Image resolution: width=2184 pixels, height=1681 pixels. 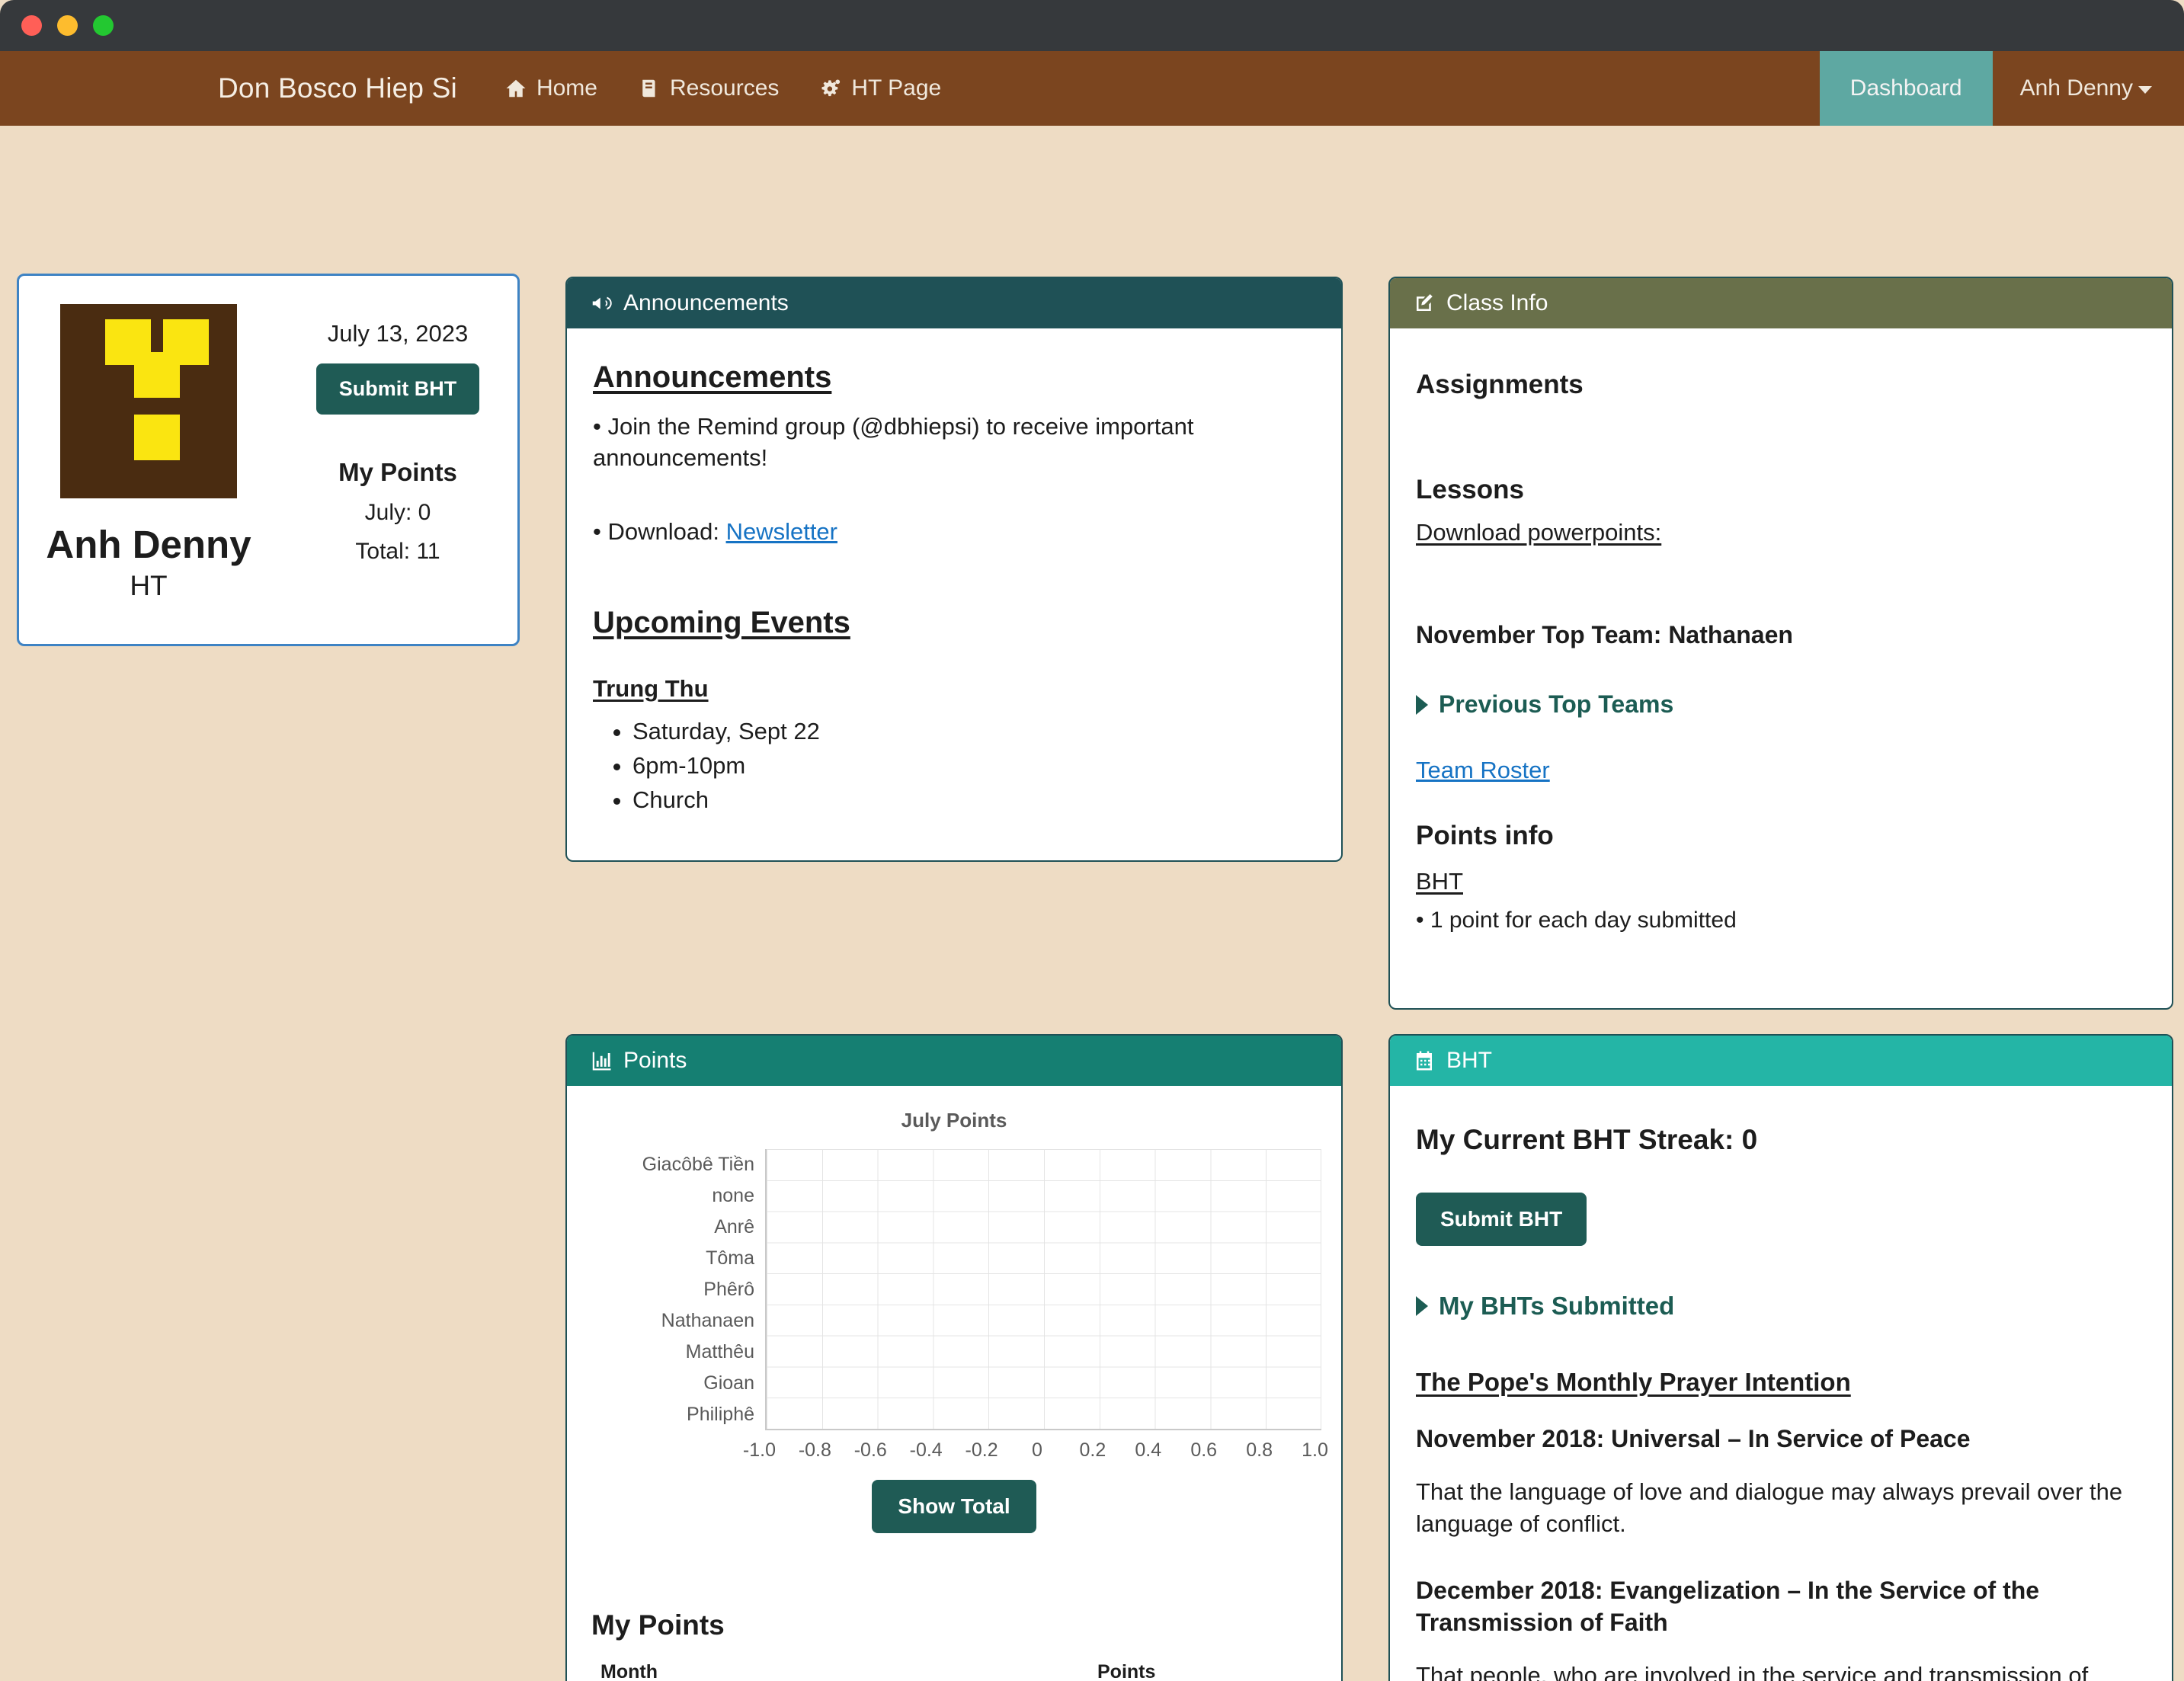 What do you see at coordinates (601, 1060) in the screenshot?
I see `bar-chart-icon` at bounding box center [601, 1060].